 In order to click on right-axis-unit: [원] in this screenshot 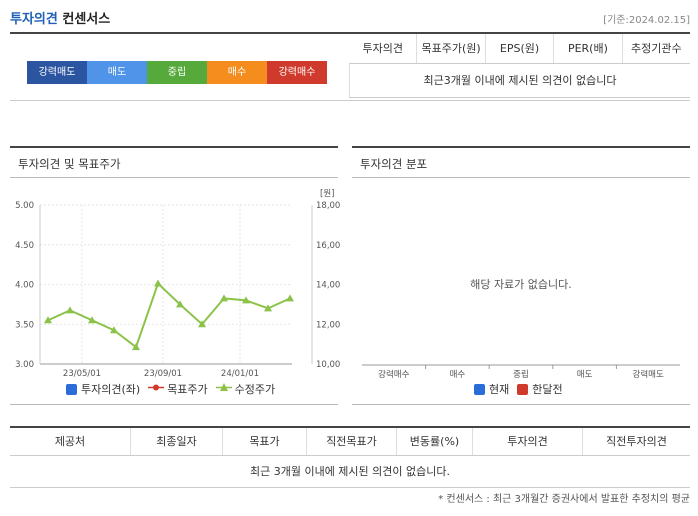, I will do `click(327, 194)`.